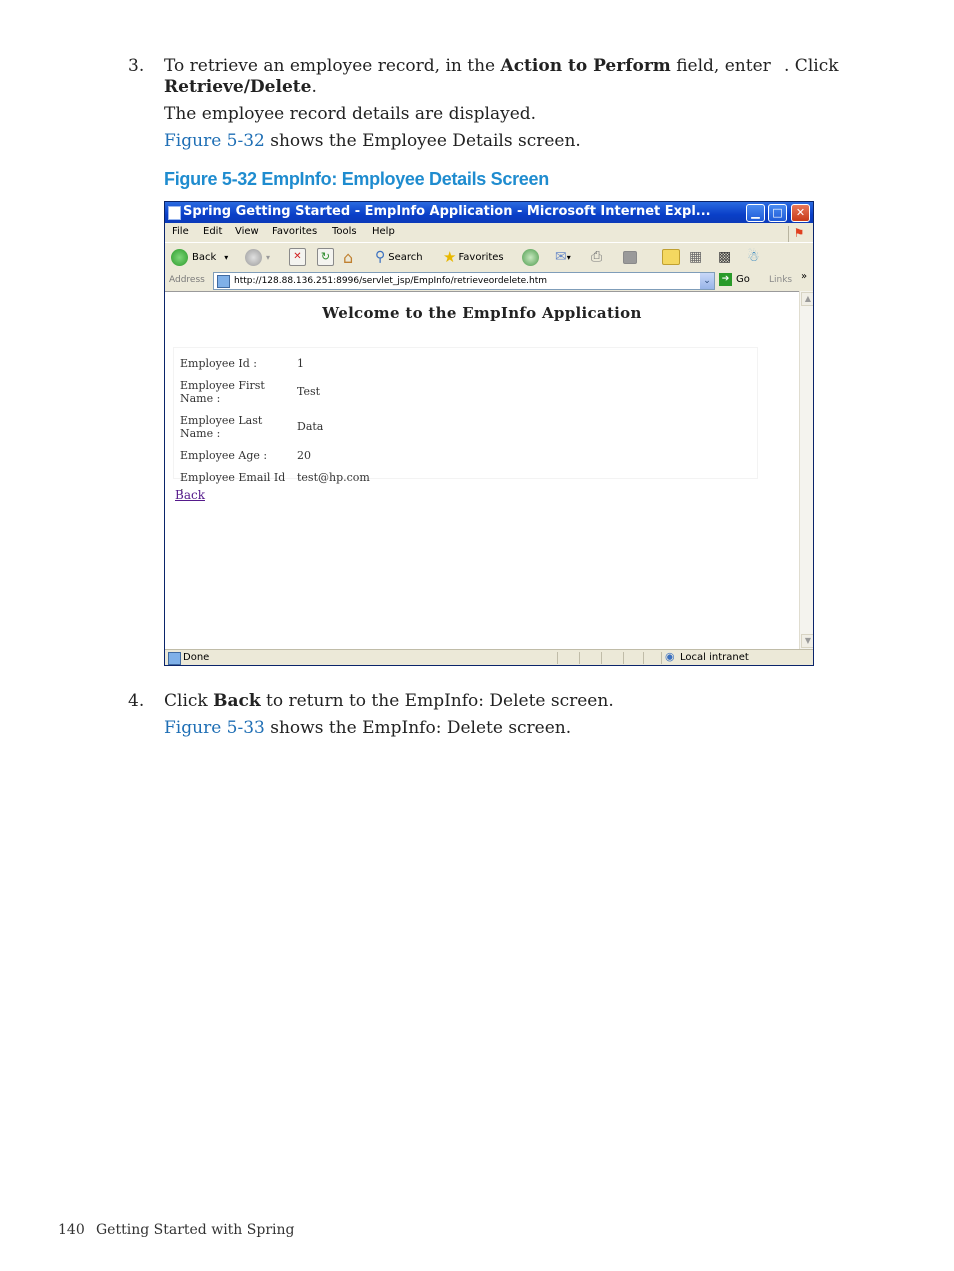 This screenshot has height=1271, width=954. I want to click on footer-page-number: 140, so click(71, 1230).